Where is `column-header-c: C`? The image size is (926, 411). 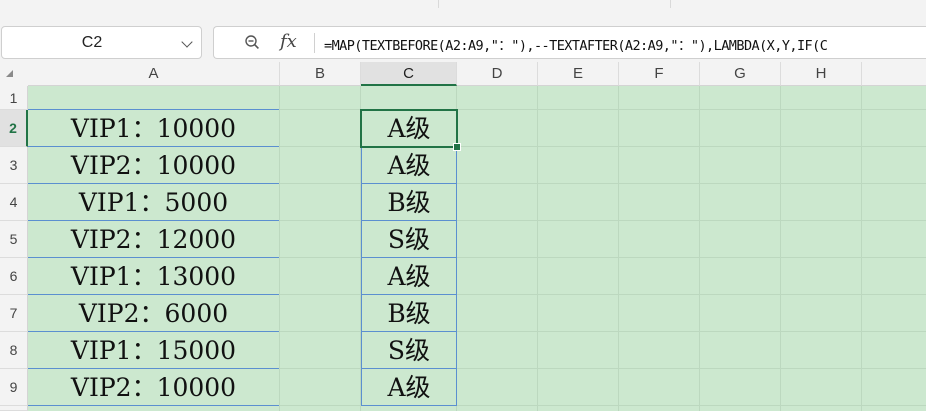 column-header-c: C is located at coordinates (409, 74).